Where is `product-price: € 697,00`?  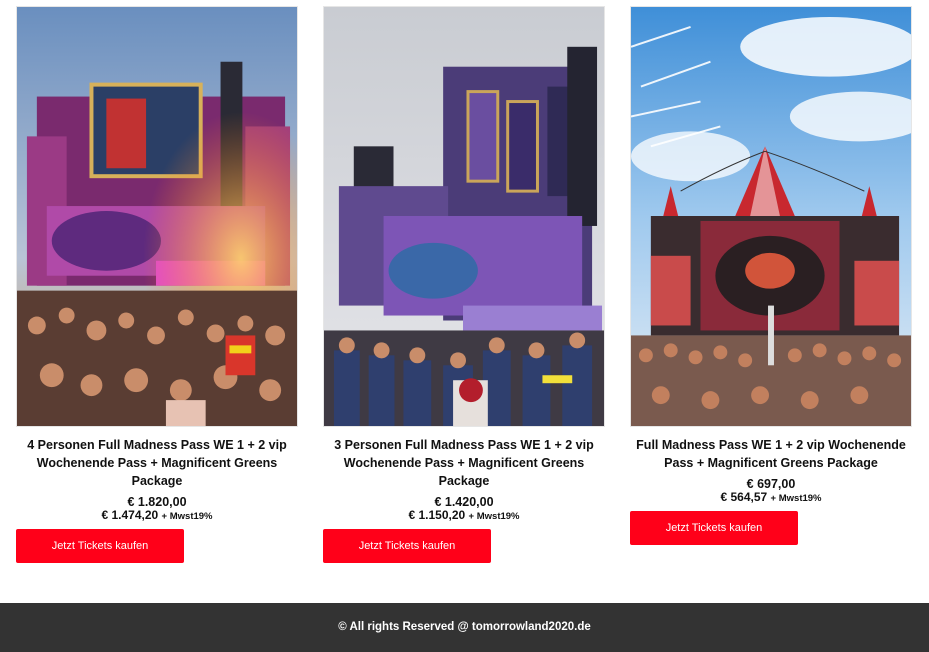
product-price: € 697,00 is located at coordinates (771, 484).